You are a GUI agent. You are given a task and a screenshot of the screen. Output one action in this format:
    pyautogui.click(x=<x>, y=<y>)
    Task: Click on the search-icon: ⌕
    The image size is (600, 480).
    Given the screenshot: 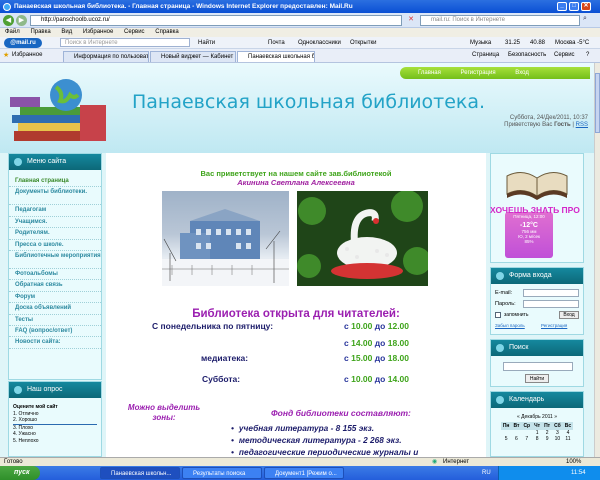 What is the action you would take?
    pyautogui.click(x=589, y=20)
    